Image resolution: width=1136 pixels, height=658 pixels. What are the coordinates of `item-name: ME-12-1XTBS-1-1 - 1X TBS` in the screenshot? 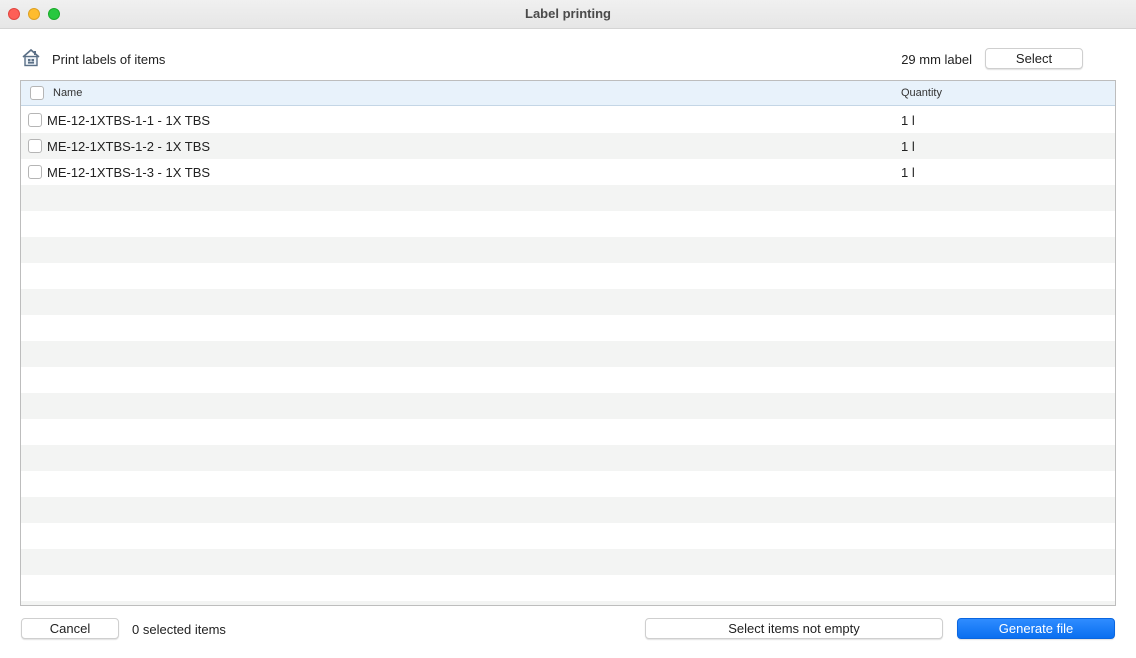 It's located at (129, 120).